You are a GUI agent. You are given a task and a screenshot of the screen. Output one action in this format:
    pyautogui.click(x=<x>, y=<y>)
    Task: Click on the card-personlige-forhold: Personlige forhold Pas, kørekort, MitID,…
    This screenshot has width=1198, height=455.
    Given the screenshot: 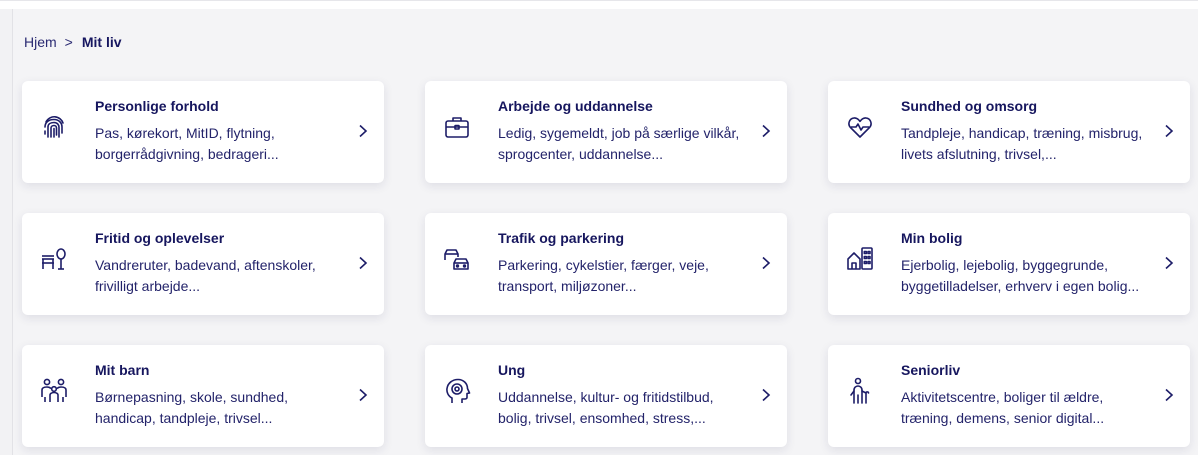 What is the action you would take?
    pyautogui.click(x=203, y=132)
    